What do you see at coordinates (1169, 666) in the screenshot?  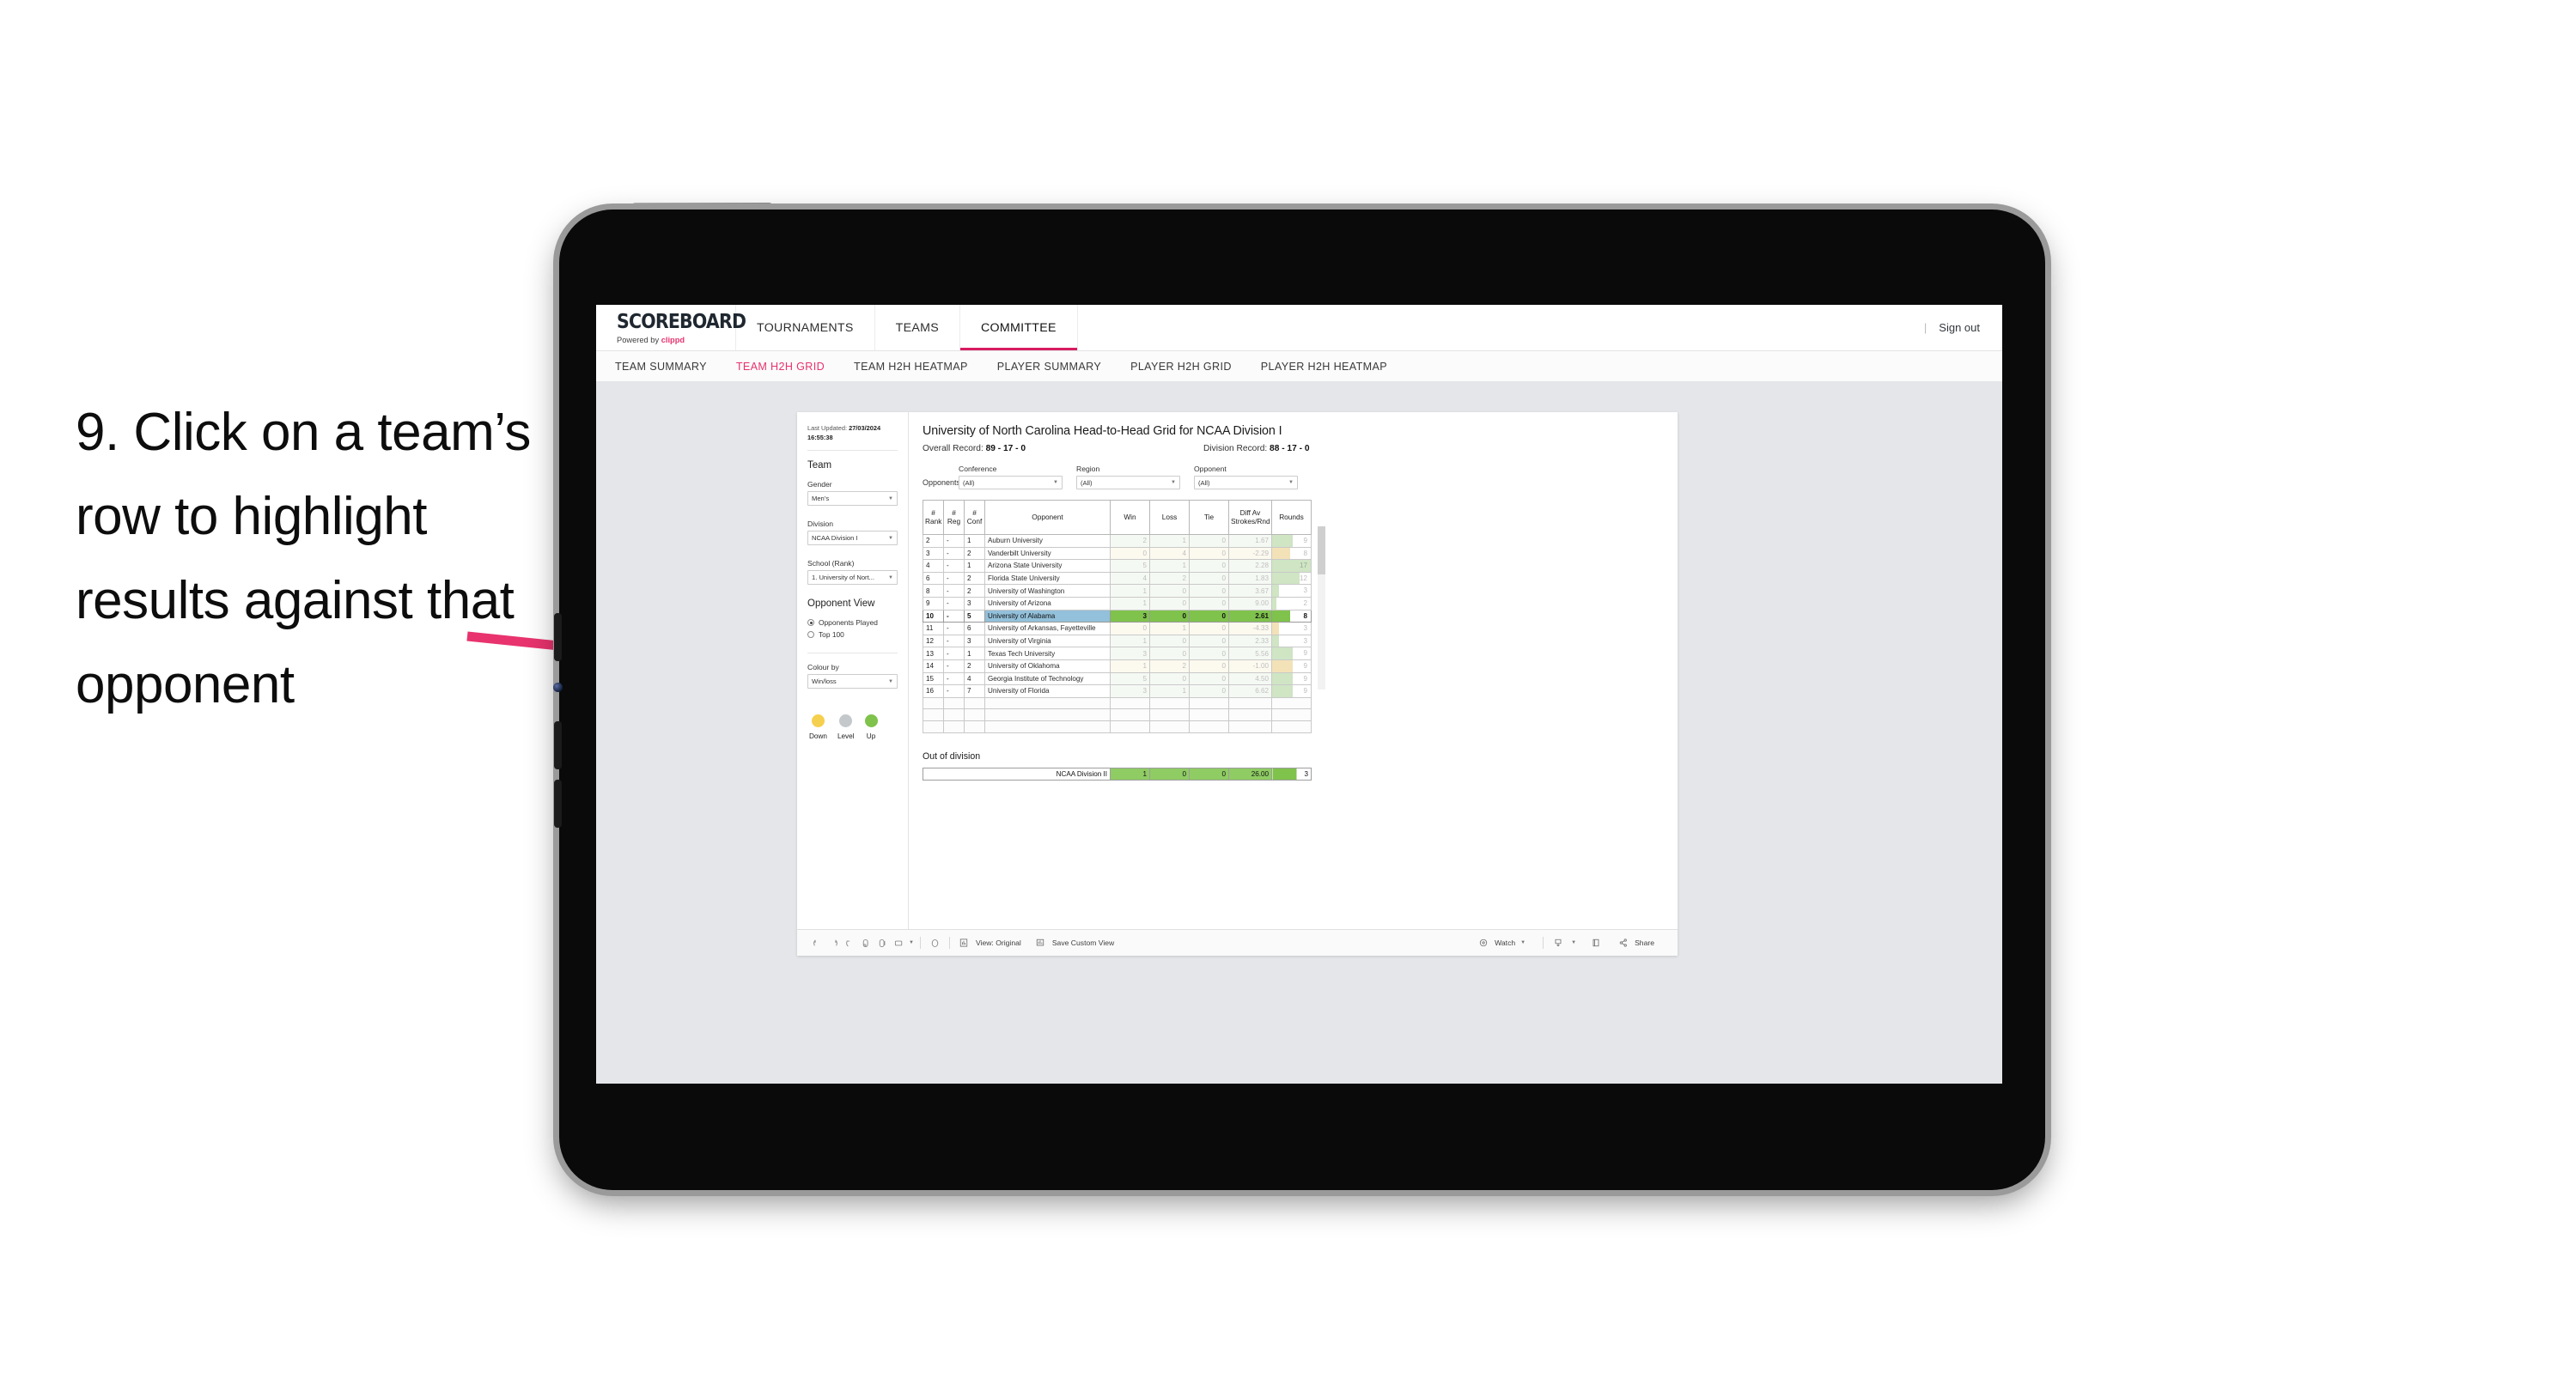 I see `cell-loss: 2` at bounding box center [1169, 666].